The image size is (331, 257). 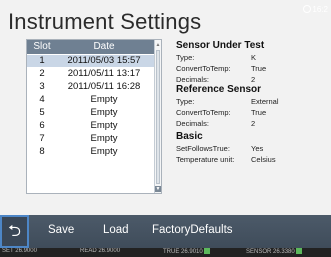 I want to click on reading-set: SET 26.9000, so click(x=19, y=251).